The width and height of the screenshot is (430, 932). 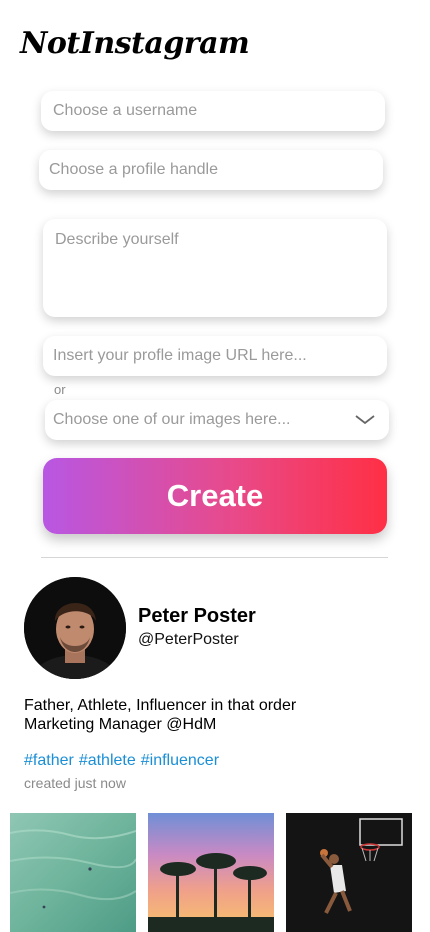 What do you see at coordinates (180, 760) in the screenshot?
I see `hashtag-link: #influencer` at bounding box center [180, 760].